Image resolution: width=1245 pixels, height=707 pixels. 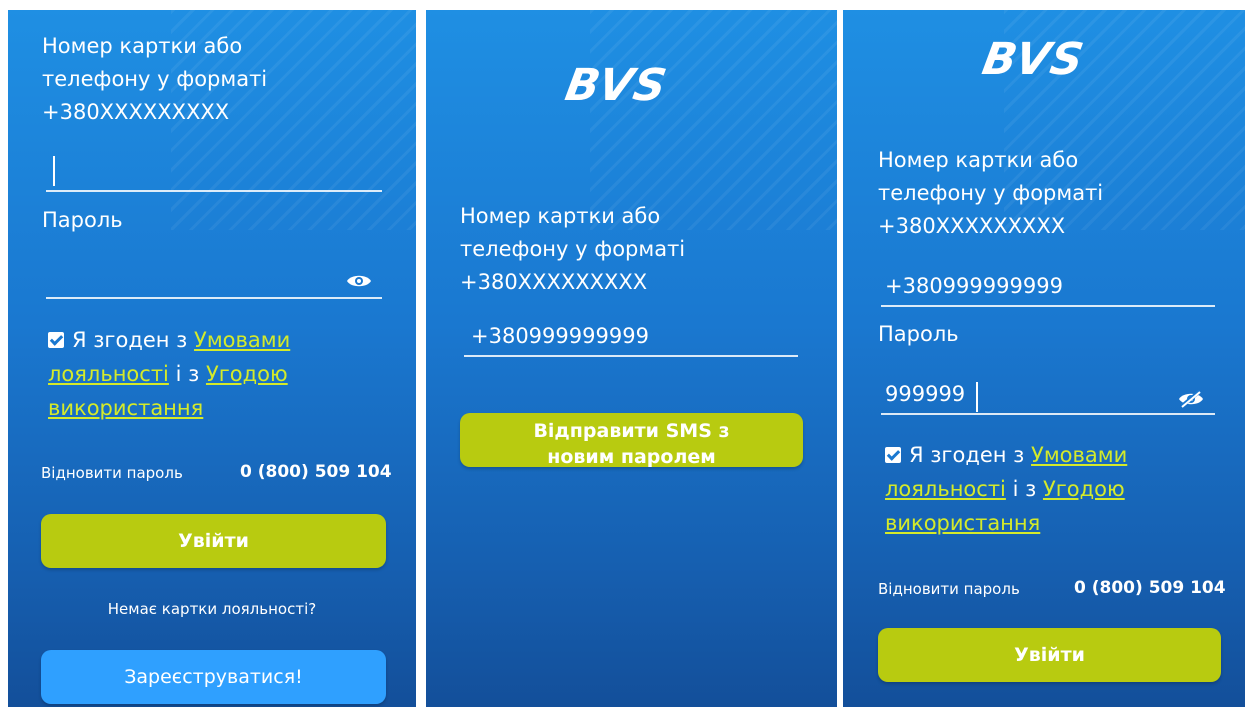 What do you see at coordinates (359, 281) in the screenshot?
I see `show-password-icon` at bounding box center [359, 281].